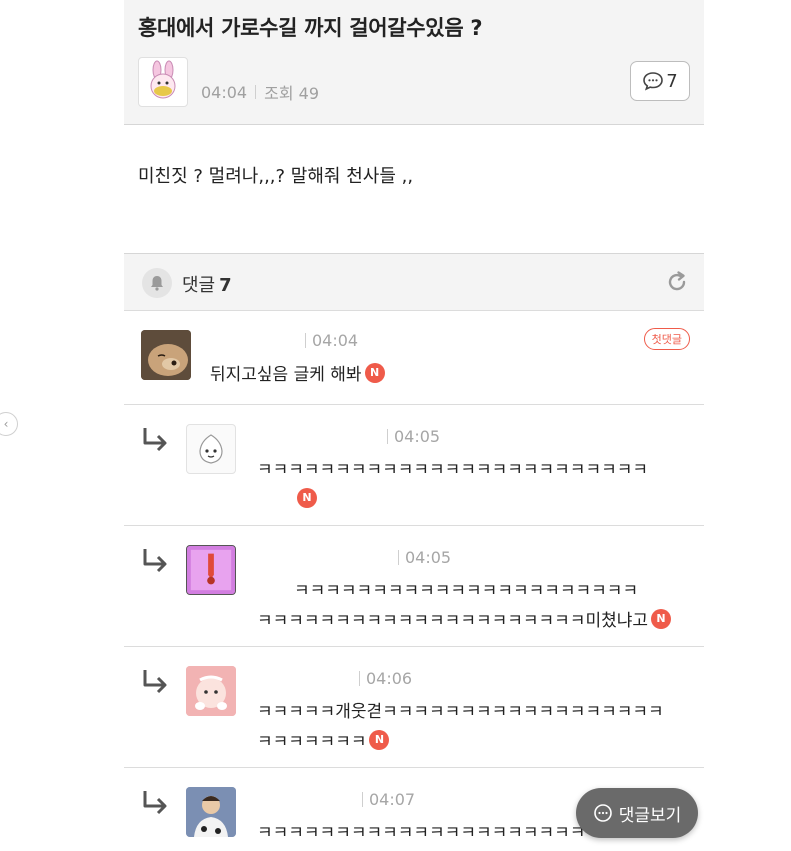 This screenshot has width=791, height=851. I want to click on chat-bubble-icon, so click(602, 813).